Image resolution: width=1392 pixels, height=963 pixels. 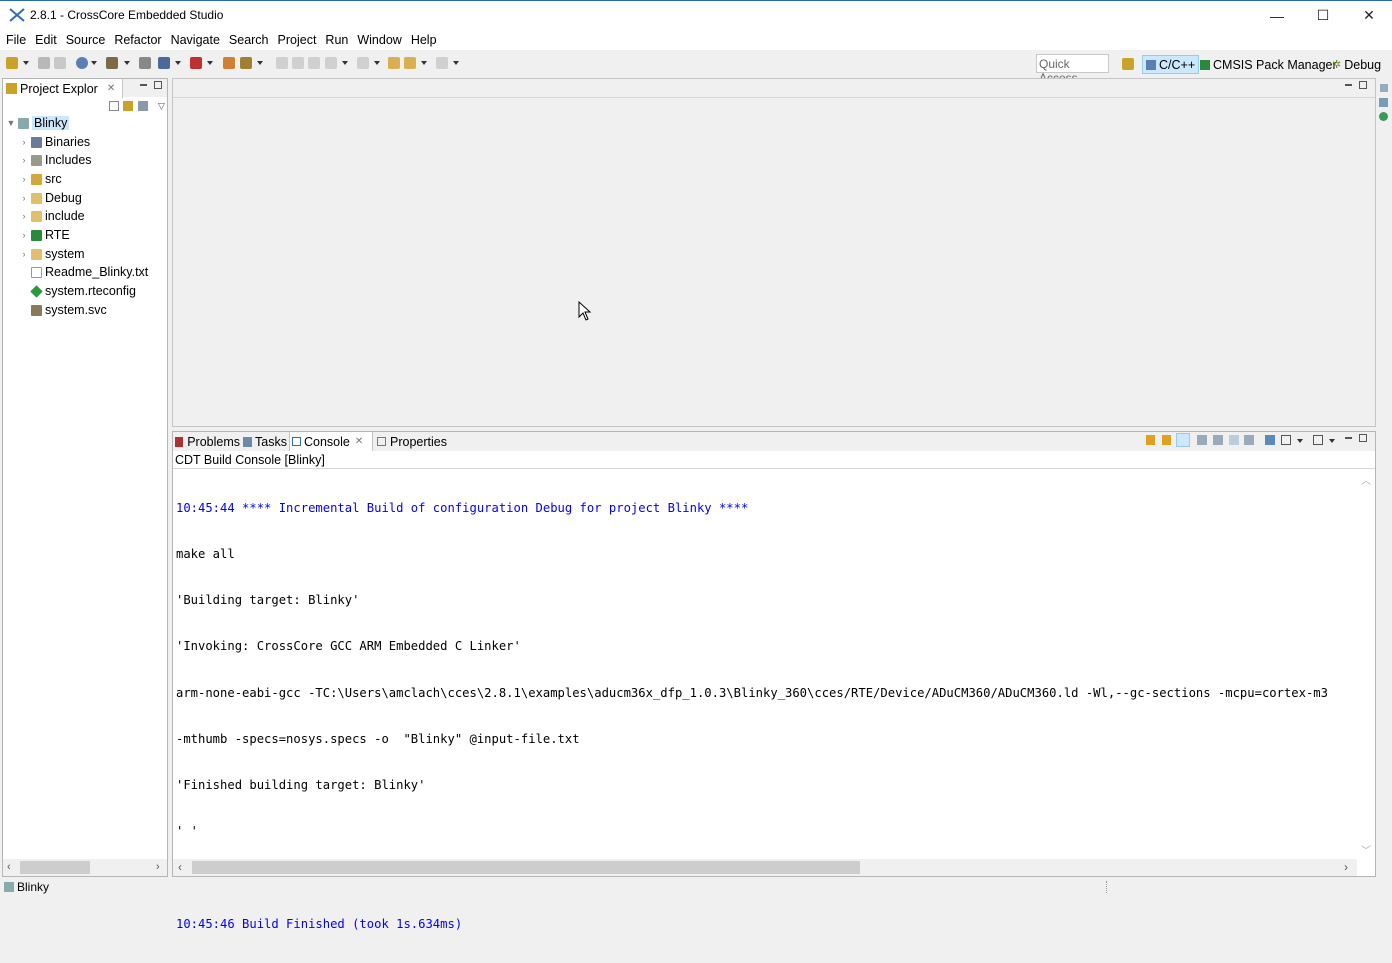 What do you see at coordinates (196, 40) in the screenshot?
I see `menu-navigate: Navigate` at bounding box center [196, 40].